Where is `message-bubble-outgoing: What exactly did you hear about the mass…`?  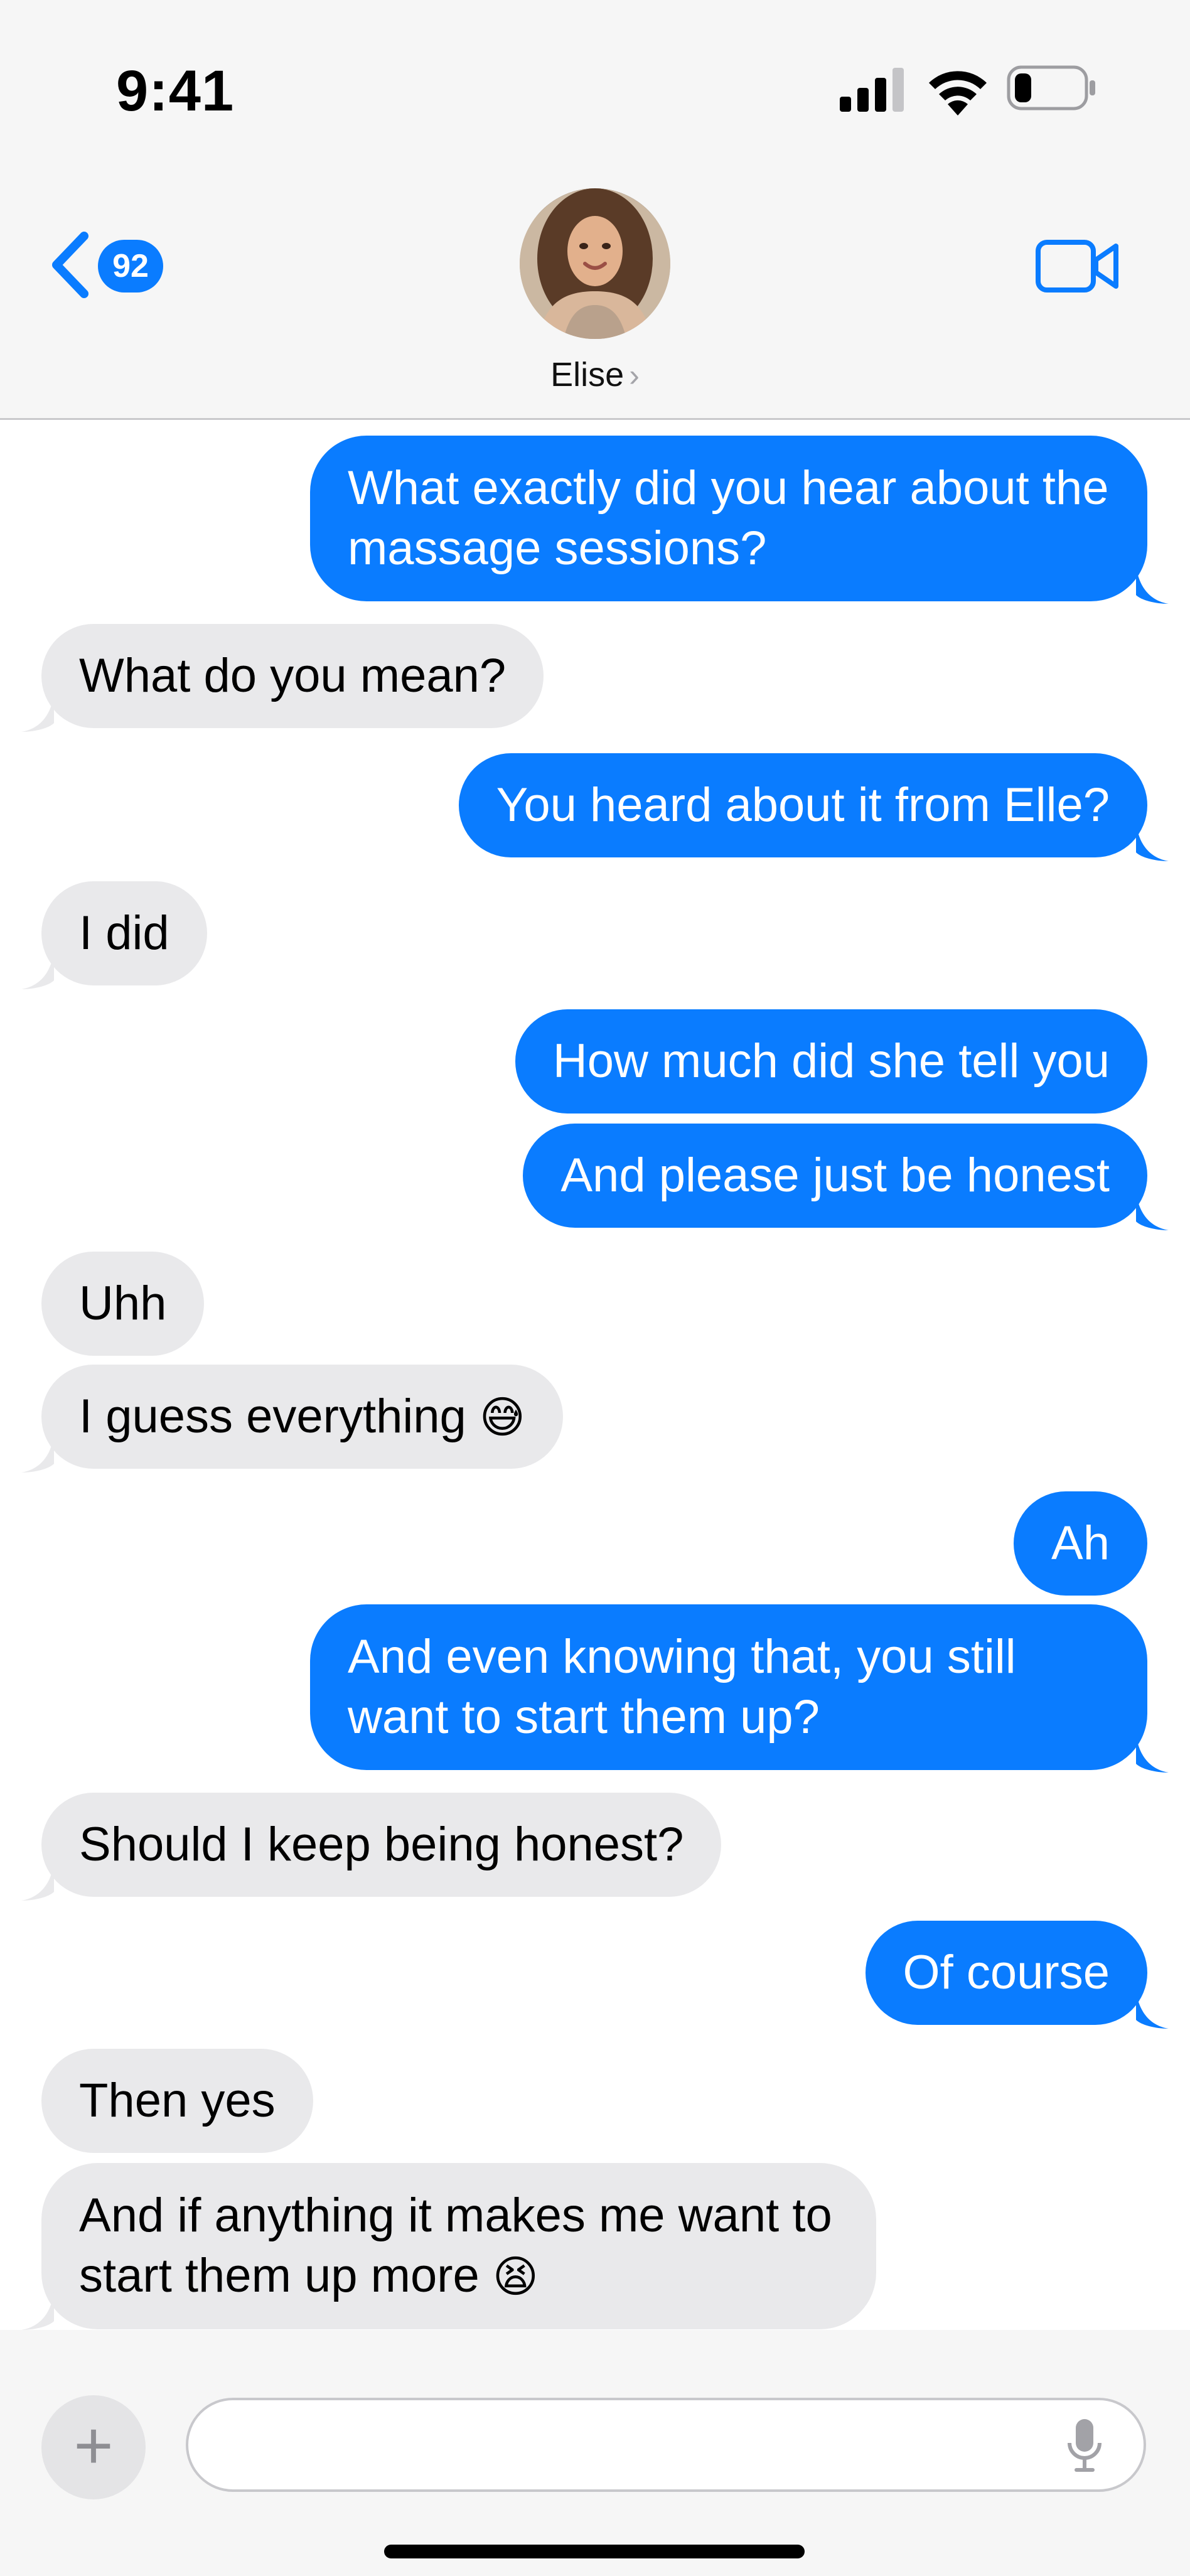
message-bubble-outgoing: What exactly did you hear about the mass… is located at coordinates (728, 518).